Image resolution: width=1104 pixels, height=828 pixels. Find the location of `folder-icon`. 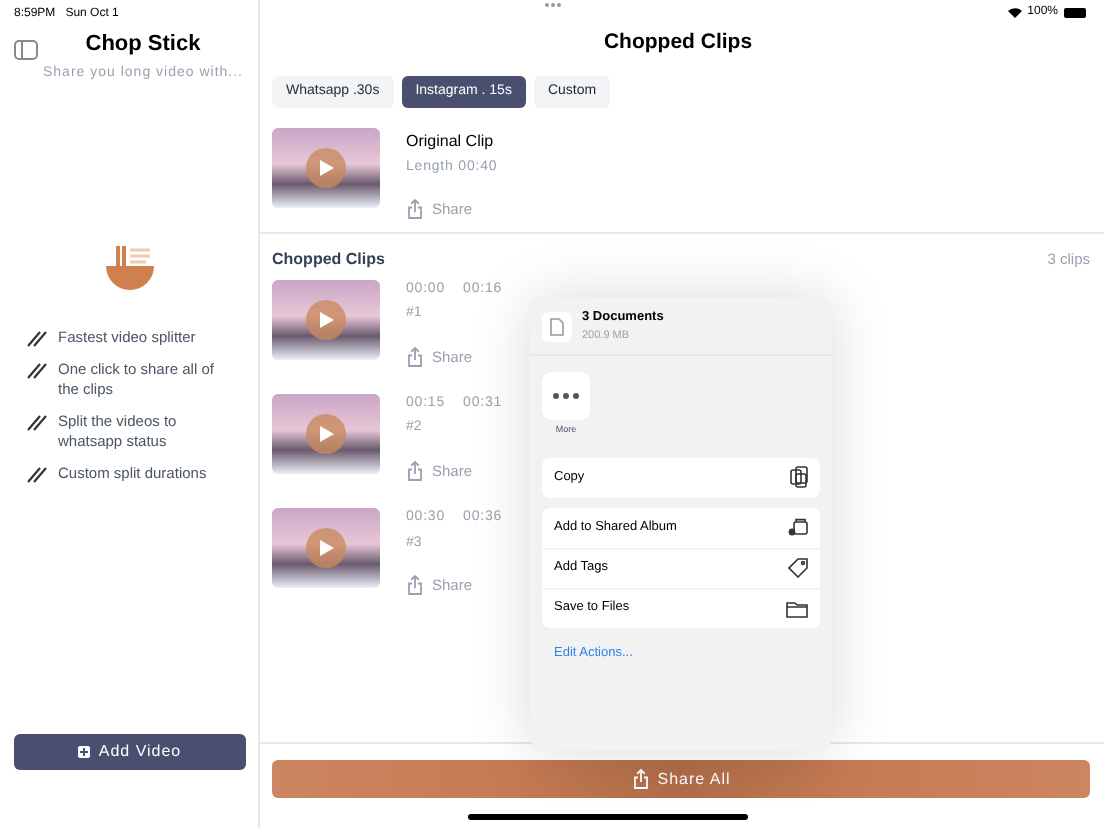

folder-icon is located at coordinates (797, 608).